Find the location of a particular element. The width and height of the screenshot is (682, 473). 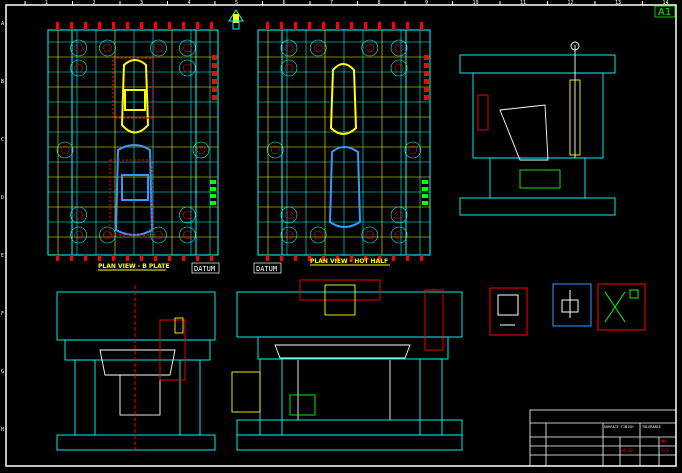

cavity-yellow is located at coordinates (135, 96).